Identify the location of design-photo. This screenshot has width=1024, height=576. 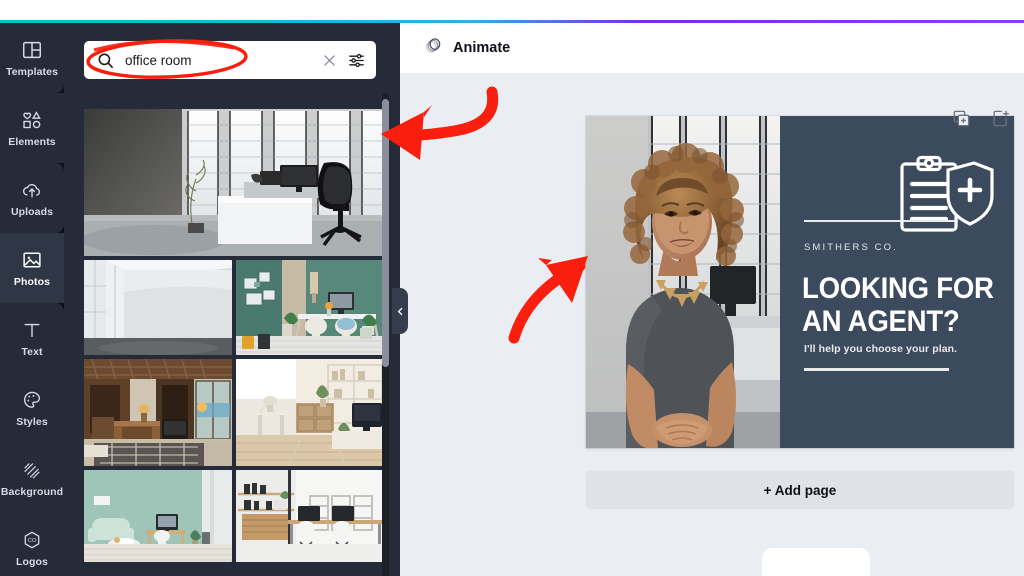
(683, 282).